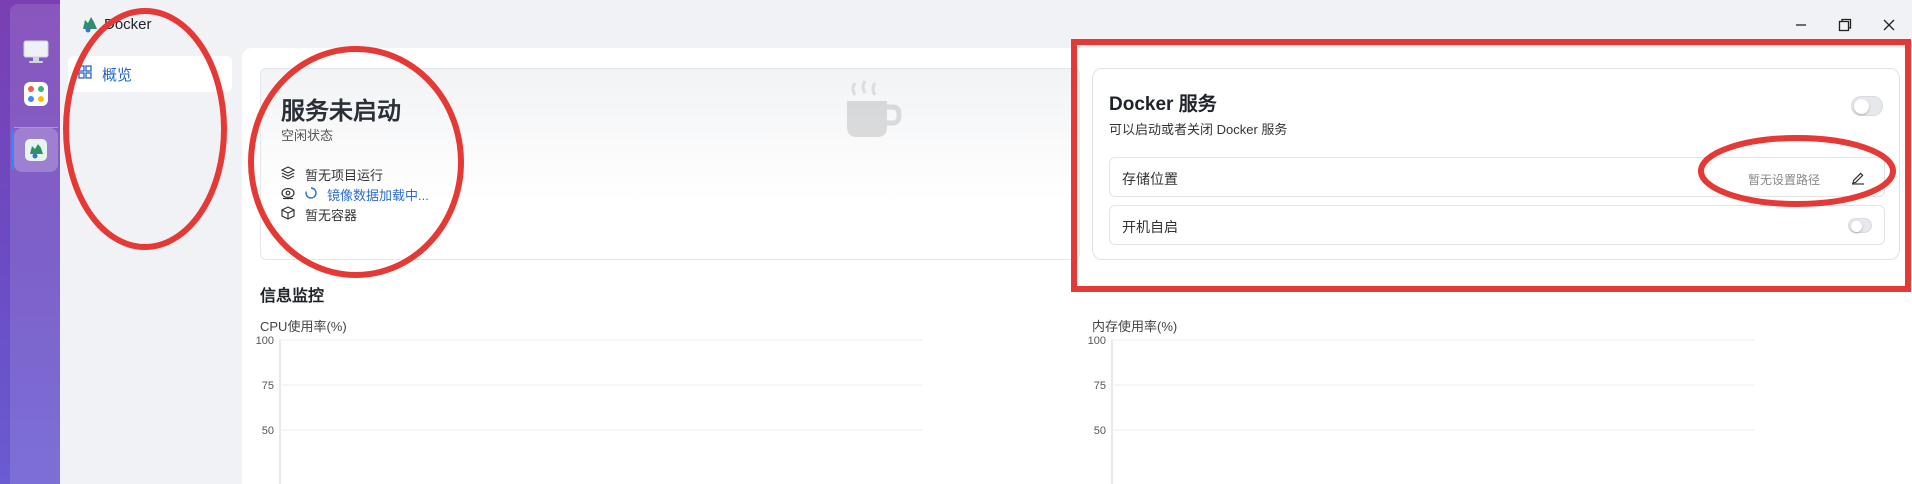 The height and width of the screenshot is (484, 1912). Describe the element at coordinates (331, 215) in the screenshot. I see `containers-text: 暂无容器` at that location.